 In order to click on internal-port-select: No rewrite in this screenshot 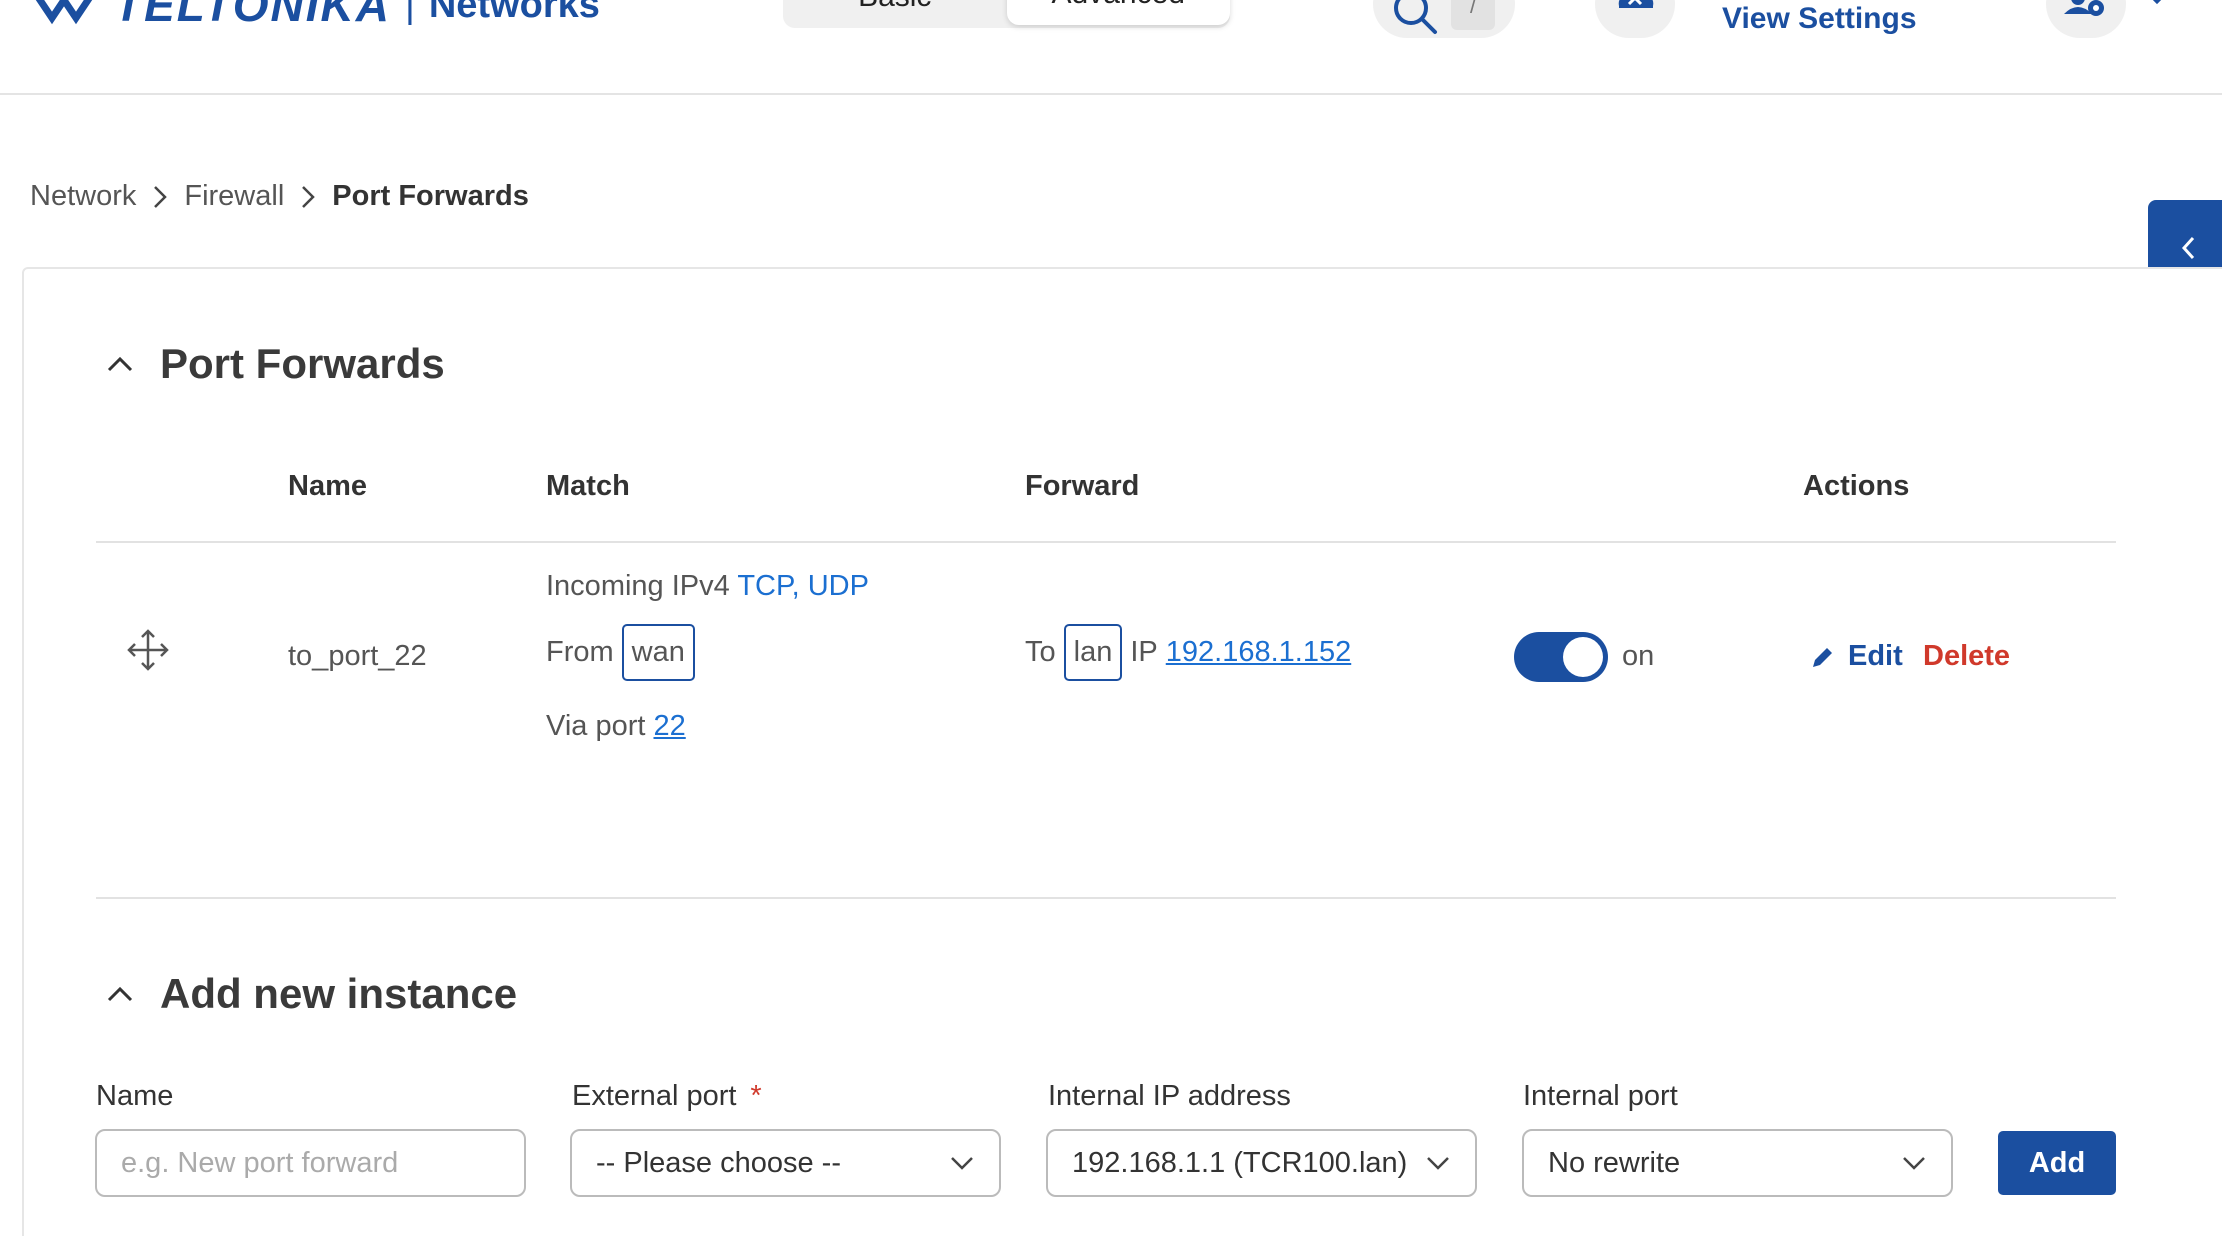, I will do `click(1737, 1163)`.